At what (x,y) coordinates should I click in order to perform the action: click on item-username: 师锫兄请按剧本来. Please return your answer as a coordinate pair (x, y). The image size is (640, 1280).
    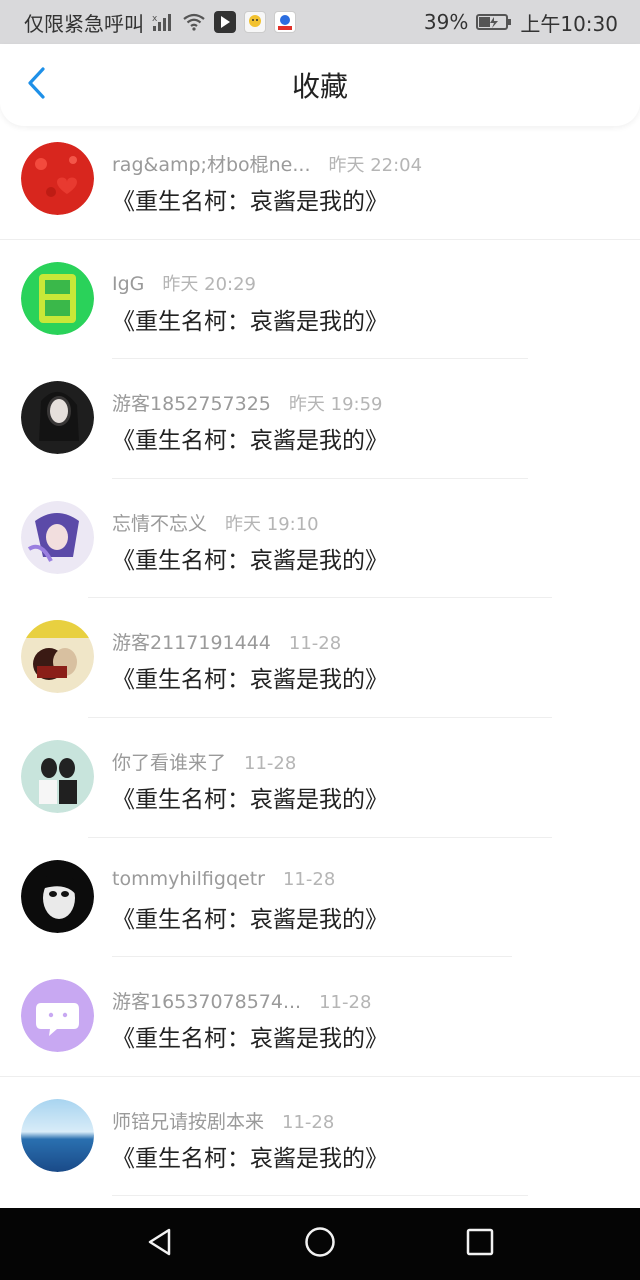
    Looking at the image, I should click on (188, 1121).